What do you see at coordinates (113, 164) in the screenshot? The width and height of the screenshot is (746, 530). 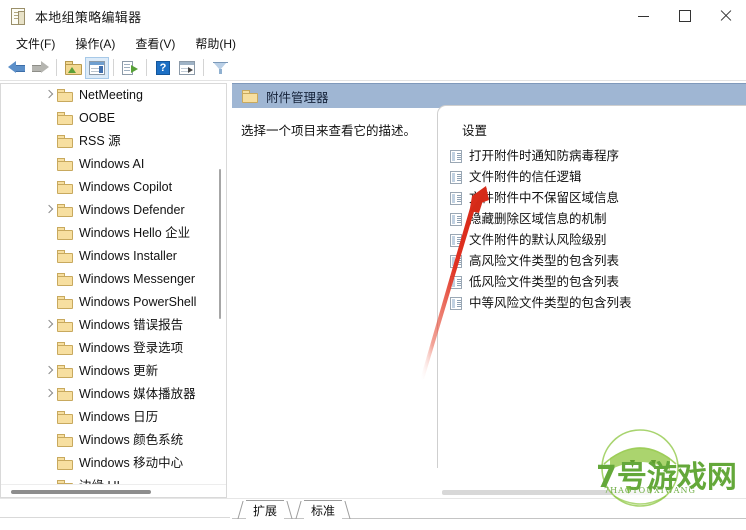 I see `tree-item: Windows AI` at bounding box center [113, 164].